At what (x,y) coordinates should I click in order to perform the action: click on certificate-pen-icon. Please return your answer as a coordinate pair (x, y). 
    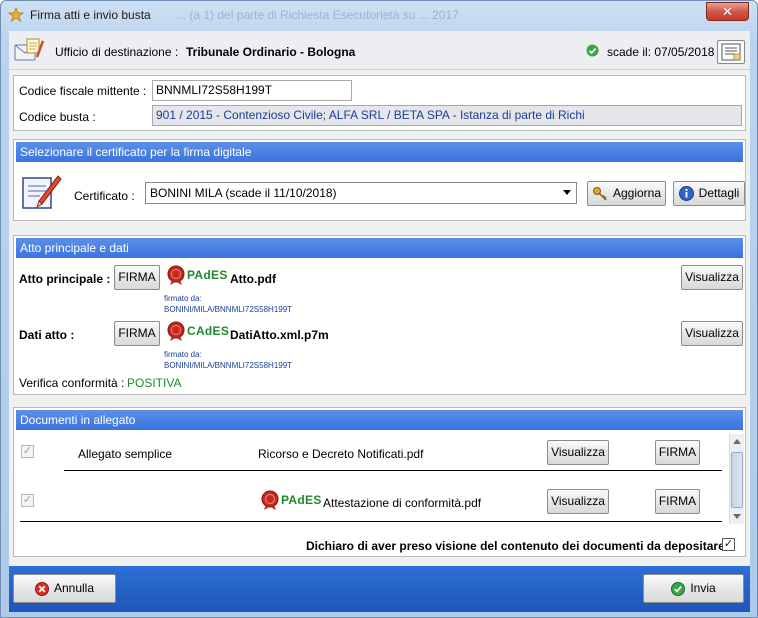
    Looking at the image, I should click on (42, 192).